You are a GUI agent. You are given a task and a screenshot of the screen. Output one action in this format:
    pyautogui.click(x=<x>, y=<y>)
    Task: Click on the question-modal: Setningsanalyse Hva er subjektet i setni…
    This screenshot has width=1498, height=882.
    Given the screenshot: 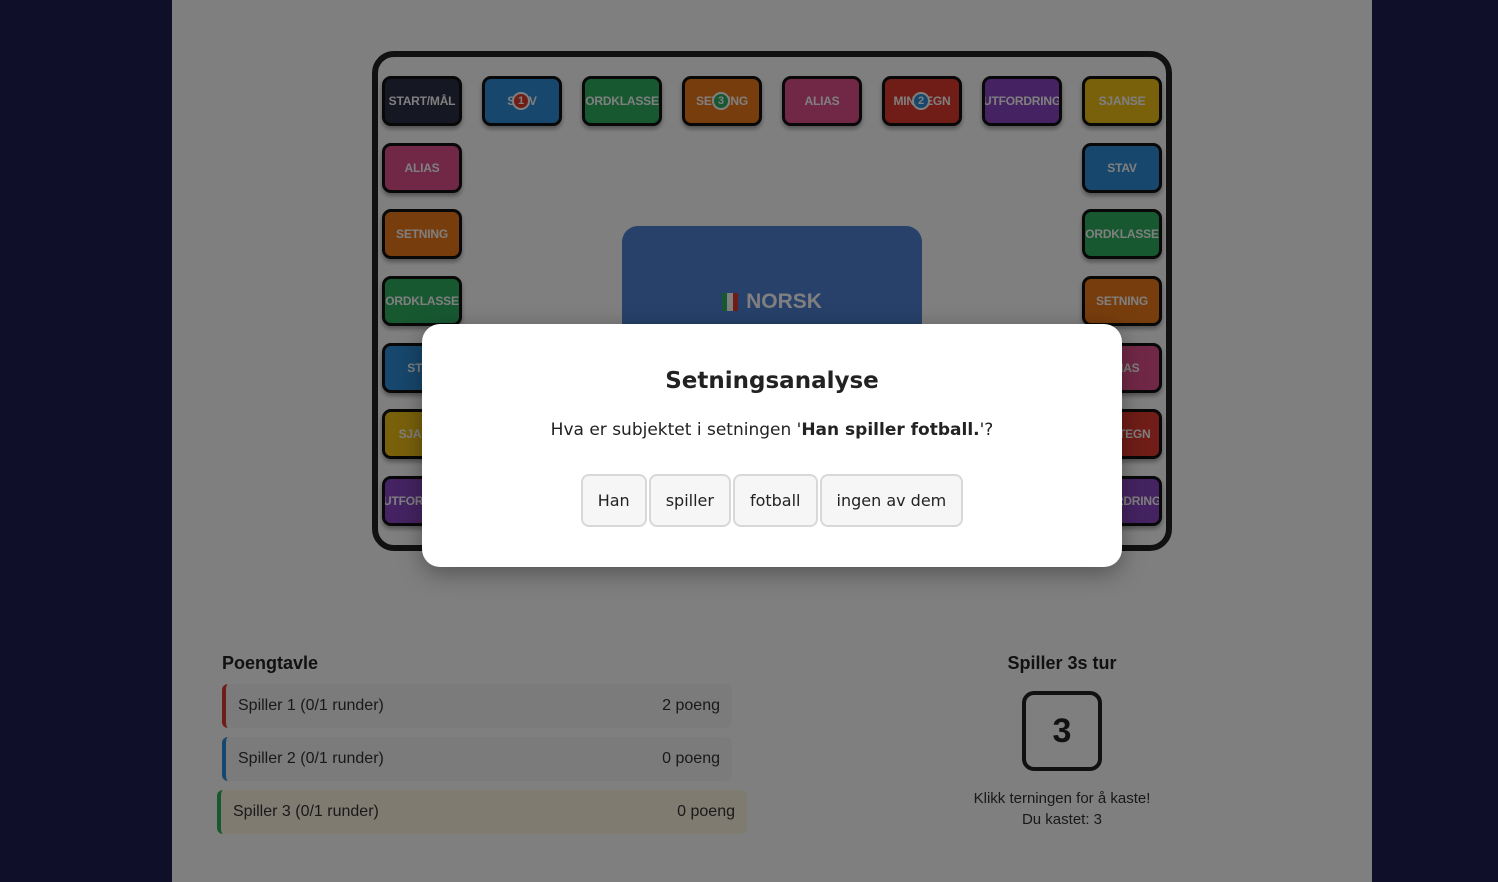 What is the action you would take?
    pyautogui.click(x=772, y=445)
    